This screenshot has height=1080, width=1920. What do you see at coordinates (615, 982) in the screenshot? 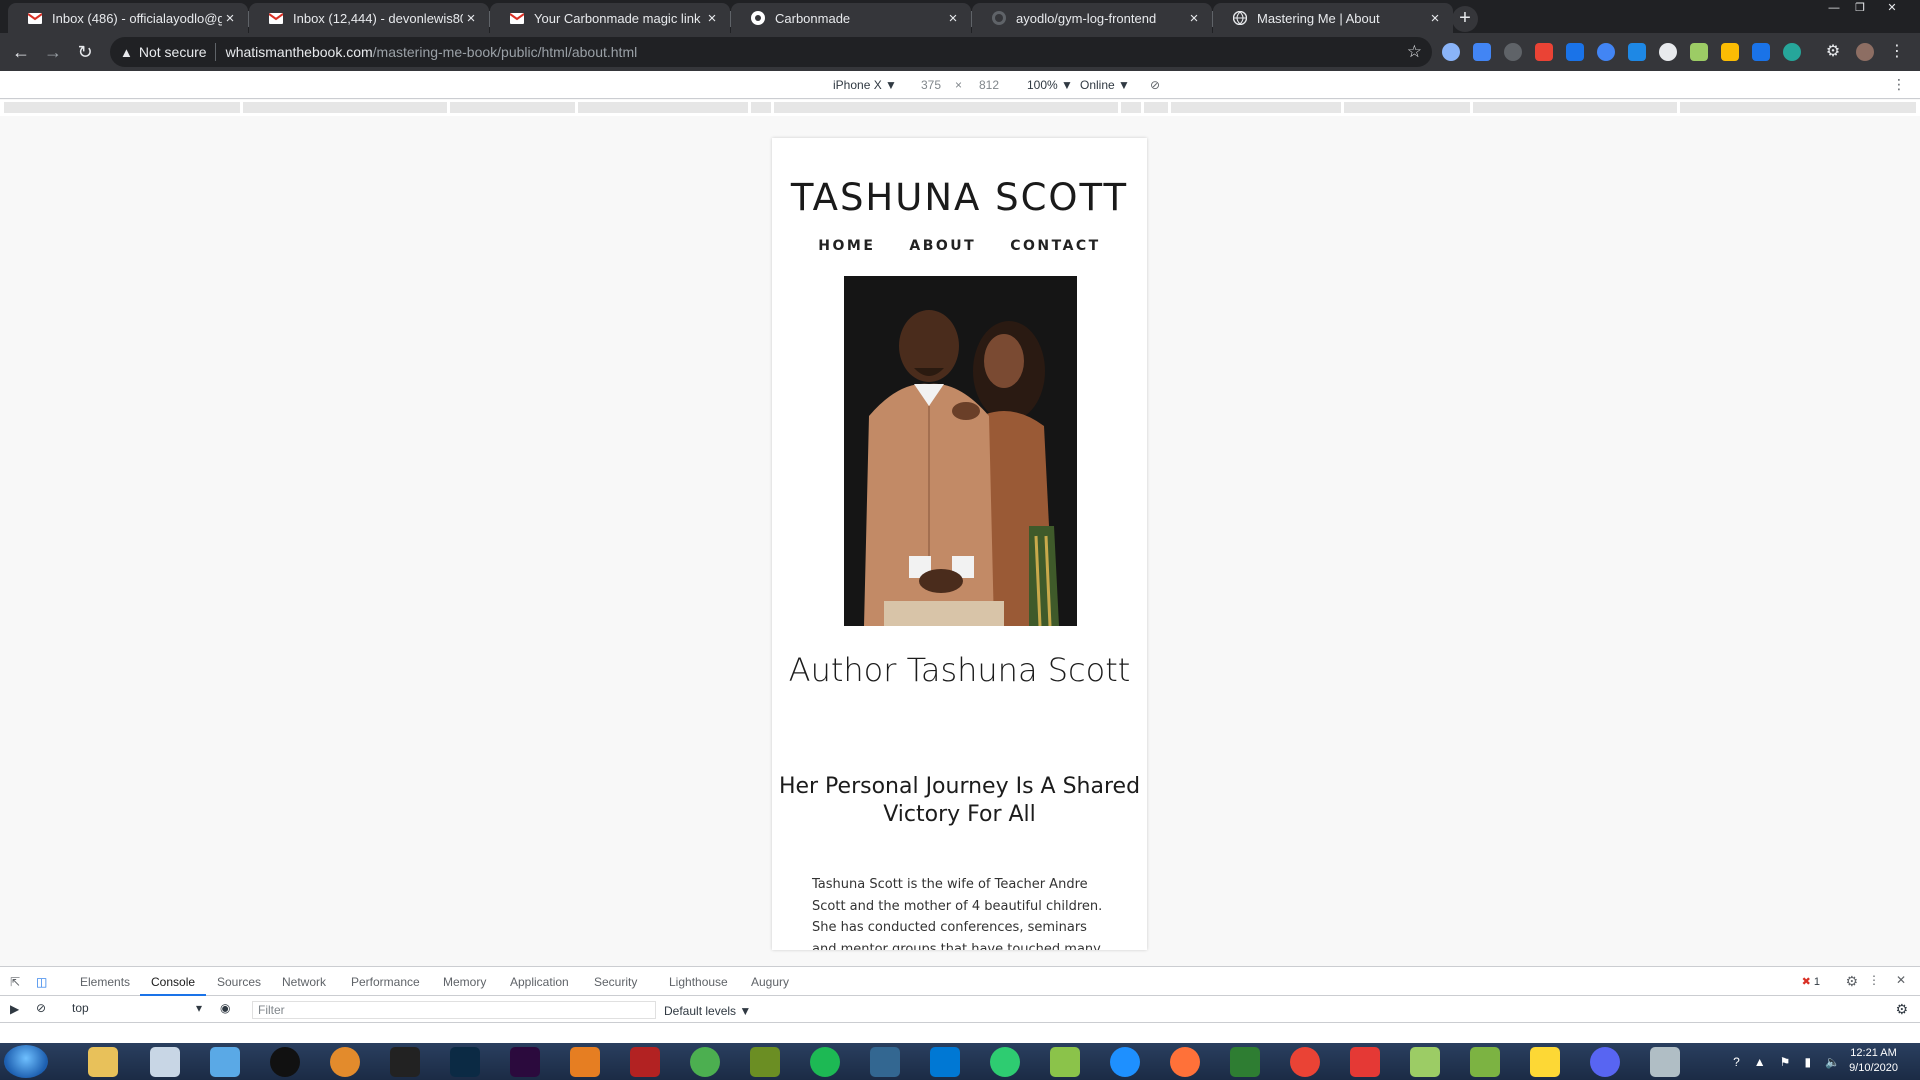
I see `devtools-tab-security: Security` at bounding box center [615, 982].